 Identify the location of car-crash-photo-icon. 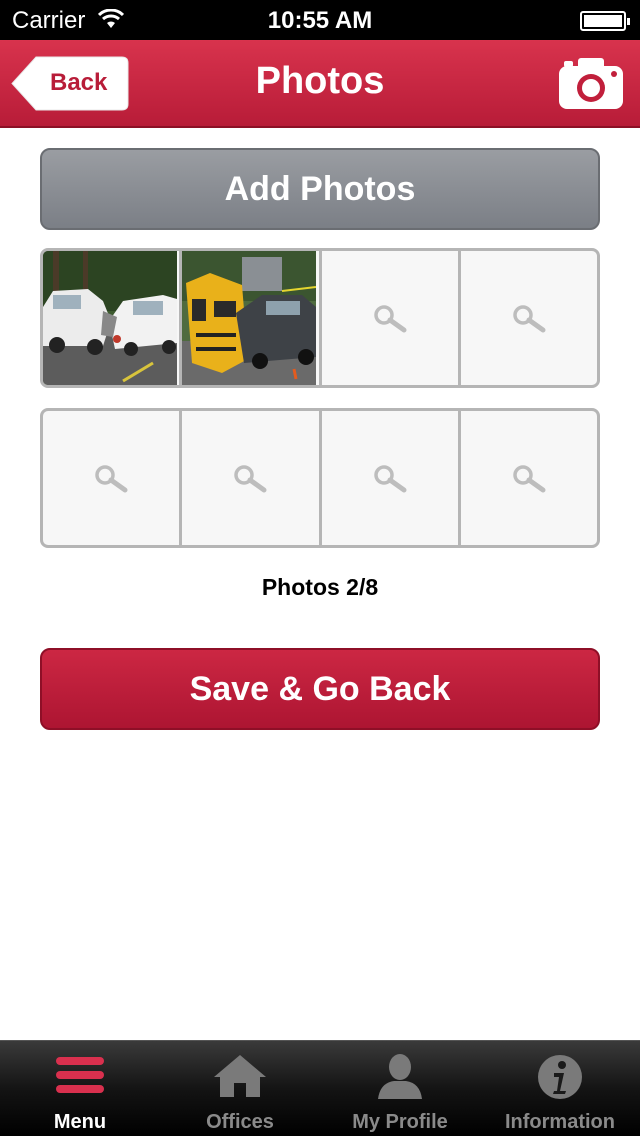
(110, 318).